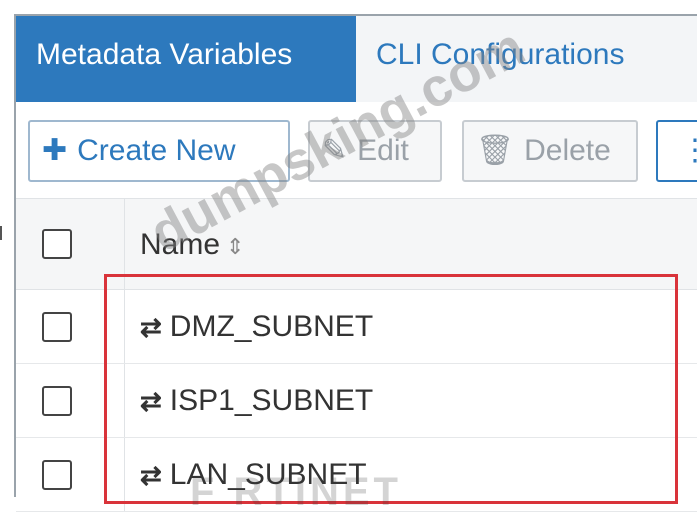  I want to click on create-new-label: Create New, so click(156, 150).